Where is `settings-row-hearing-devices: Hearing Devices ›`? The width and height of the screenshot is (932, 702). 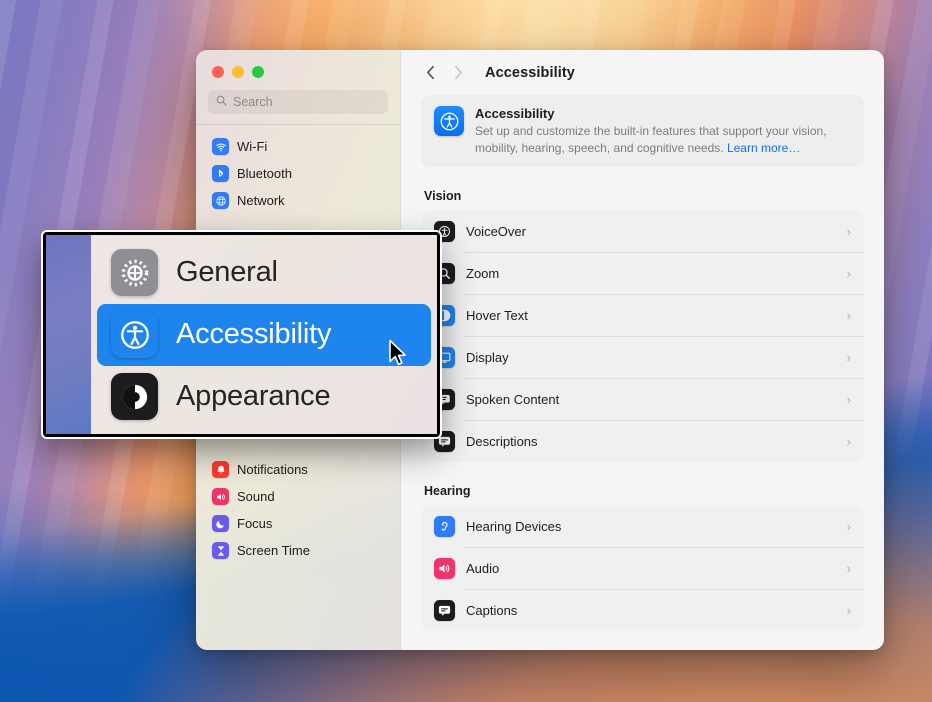
settings-row-hearing-devices: Hearing Devices › is located at coordinates (642, 526).